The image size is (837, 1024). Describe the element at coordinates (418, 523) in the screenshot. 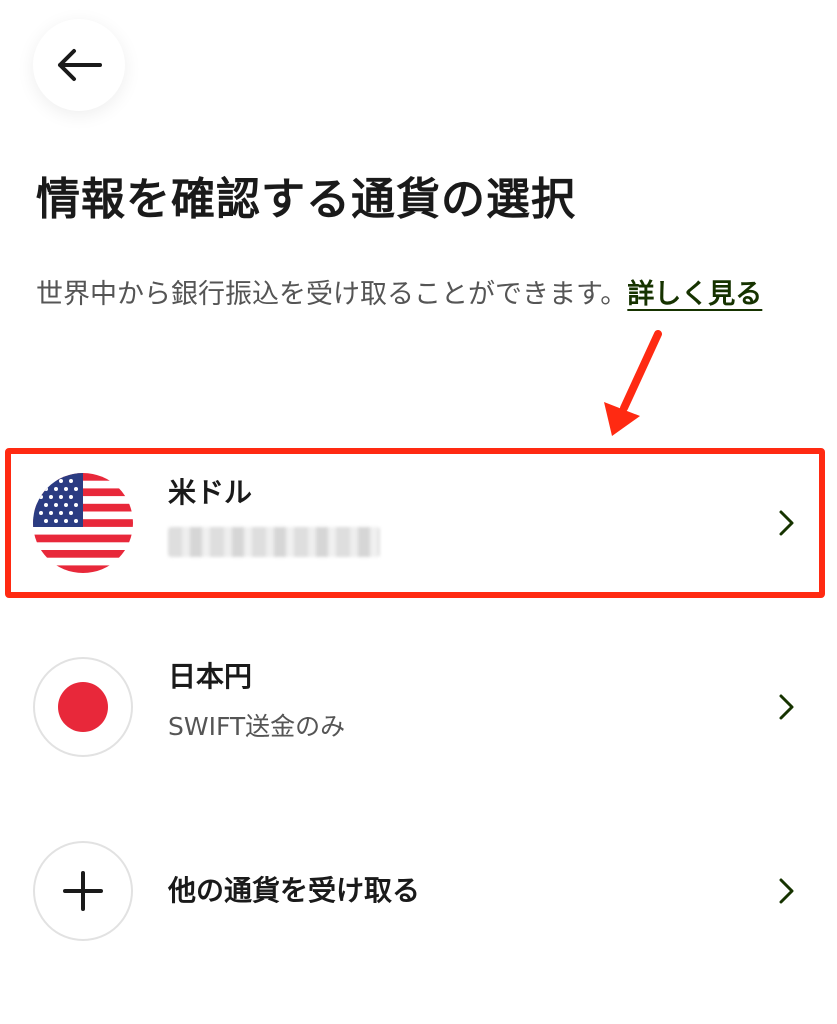

I see `currency-row-usd: 米ドル` at that location.